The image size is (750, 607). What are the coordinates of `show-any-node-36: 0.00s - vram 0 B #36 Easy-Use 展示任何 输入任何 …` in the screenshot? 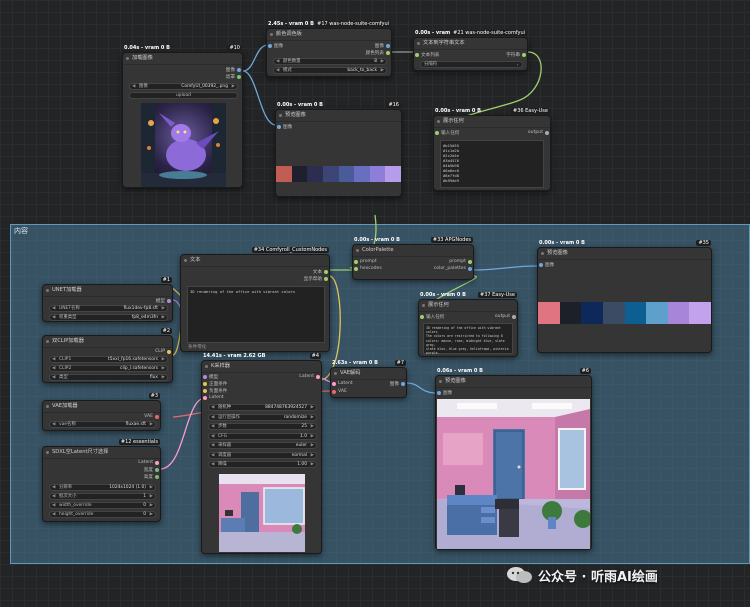 It's located at (492, 149).